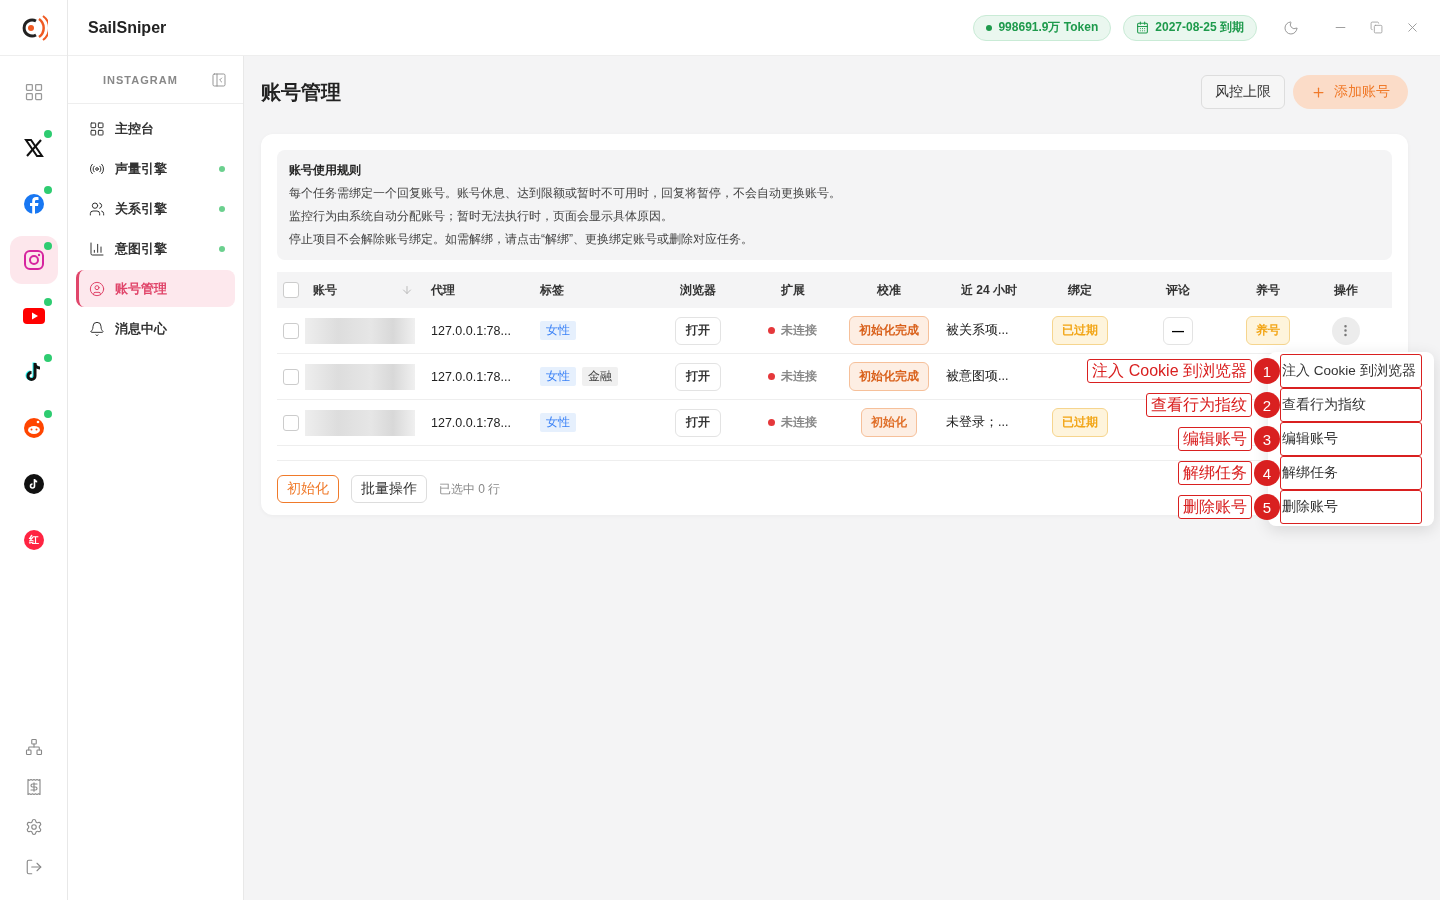 Image resolution: width=1440 pixels, height=900 pixels. What do you see at coordinates (155, 208) in the screenshot?
I see `sidebar-item: 关系引擎` at bounding box center [155, 208].